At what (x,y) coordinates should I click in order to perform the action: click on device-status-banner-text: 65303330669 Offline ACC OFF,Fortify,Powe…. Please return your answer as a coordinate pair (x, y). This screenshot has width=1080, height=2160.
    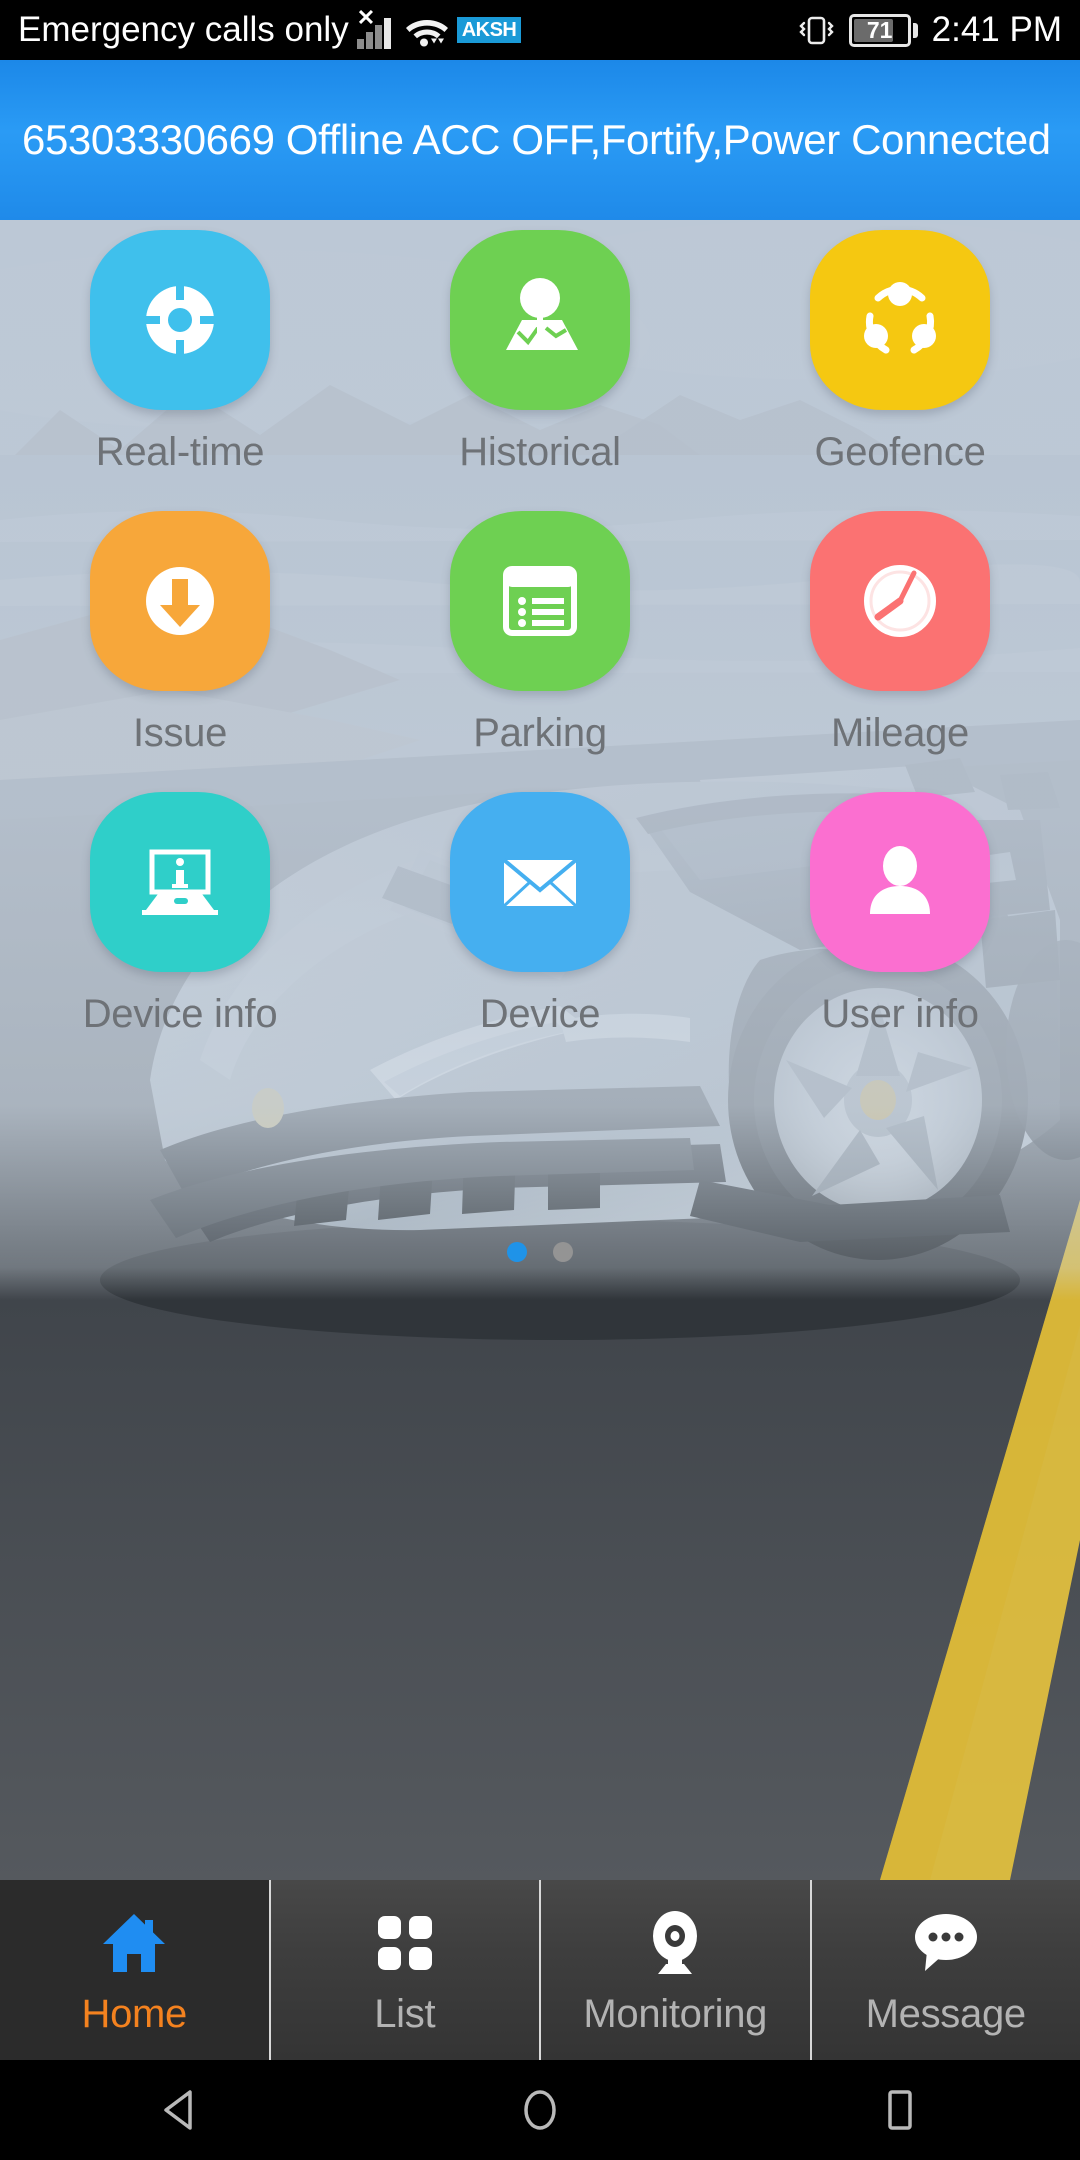
    Looking at the image, I should click on (536, 139).